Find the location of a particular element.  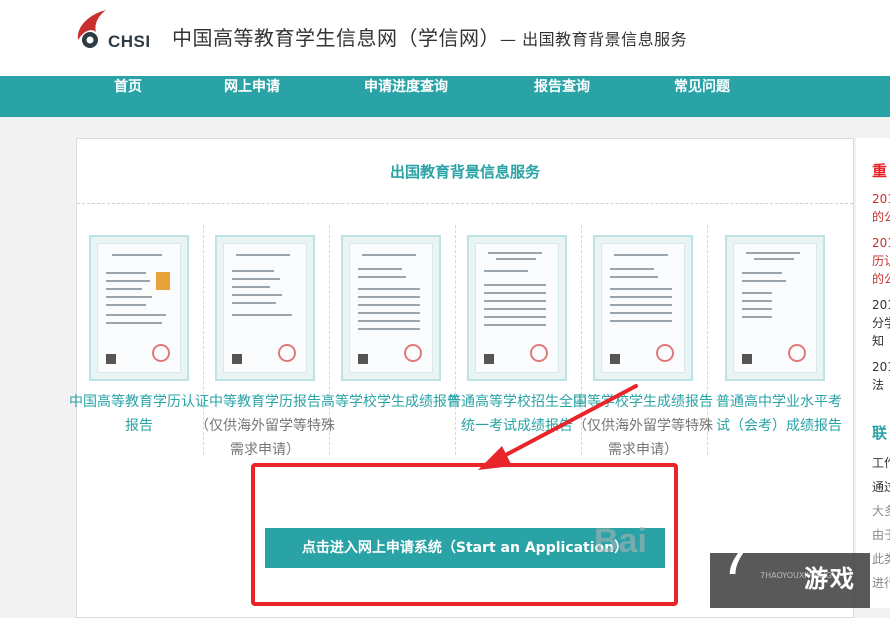

report-name-text: 中等教育学历报告 is located at coordinates (265, 402).